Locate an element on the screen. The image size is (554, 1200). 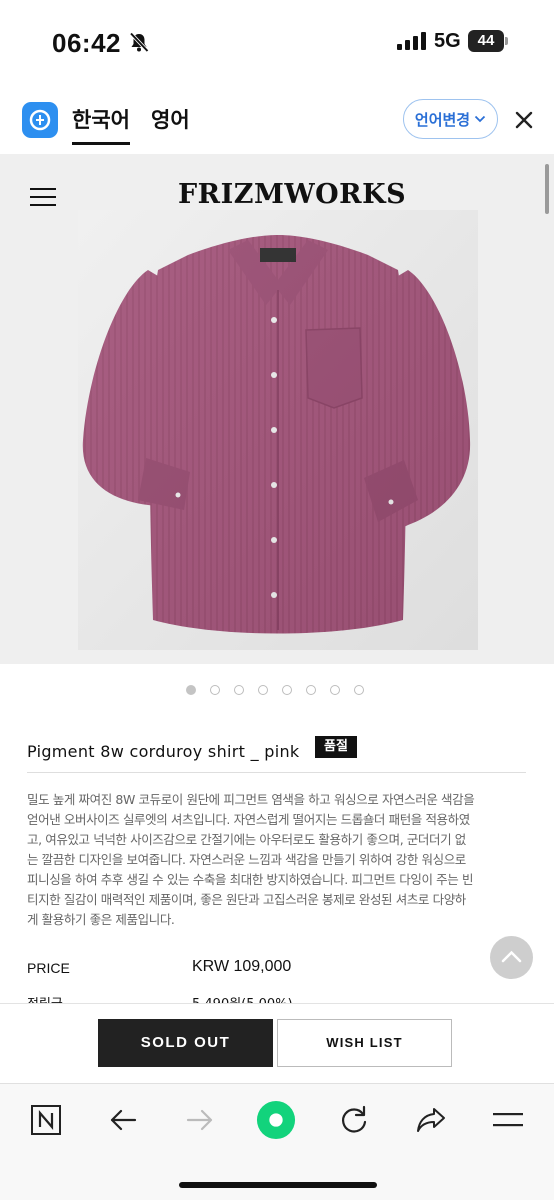
translate-logo-glyph is located at coordinates (40, 120).